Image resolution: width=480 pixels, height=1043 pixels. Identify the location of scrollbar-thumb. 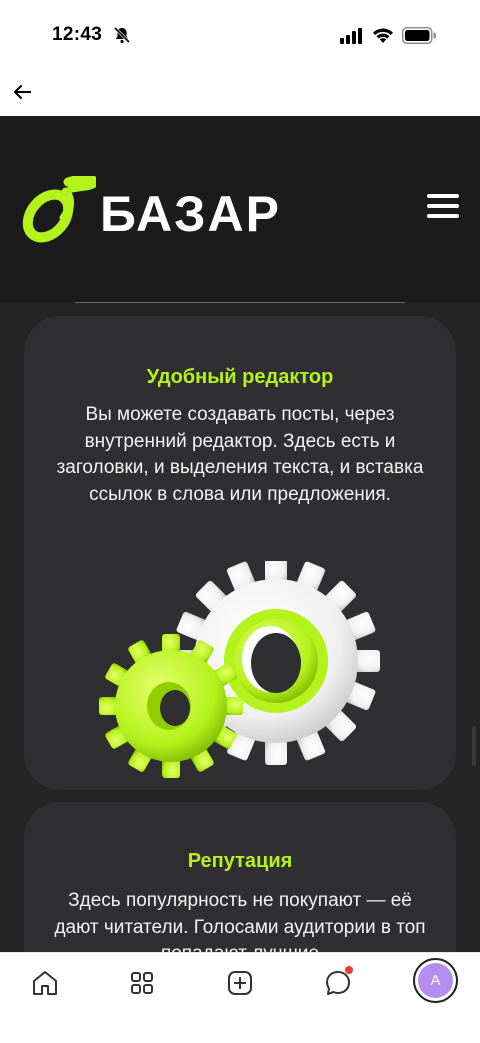
(474, 746).